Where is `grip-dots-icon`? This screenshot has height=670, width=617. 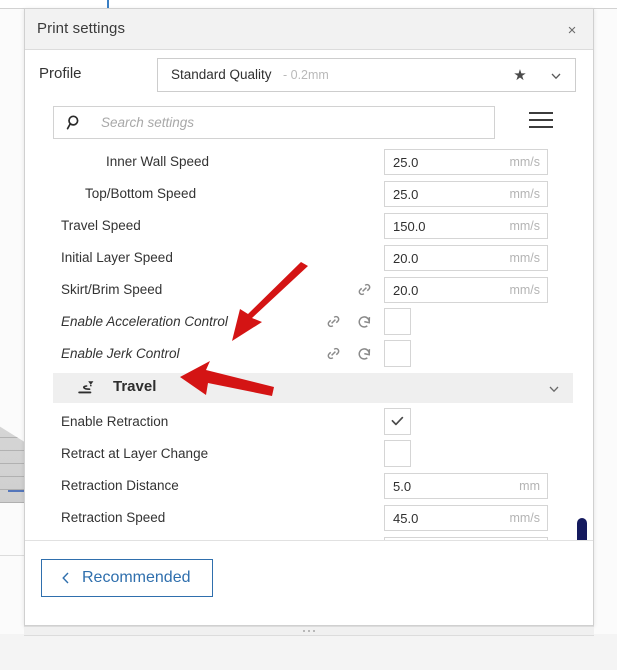
grip-dots-icon is located at coordinates (309, 631).